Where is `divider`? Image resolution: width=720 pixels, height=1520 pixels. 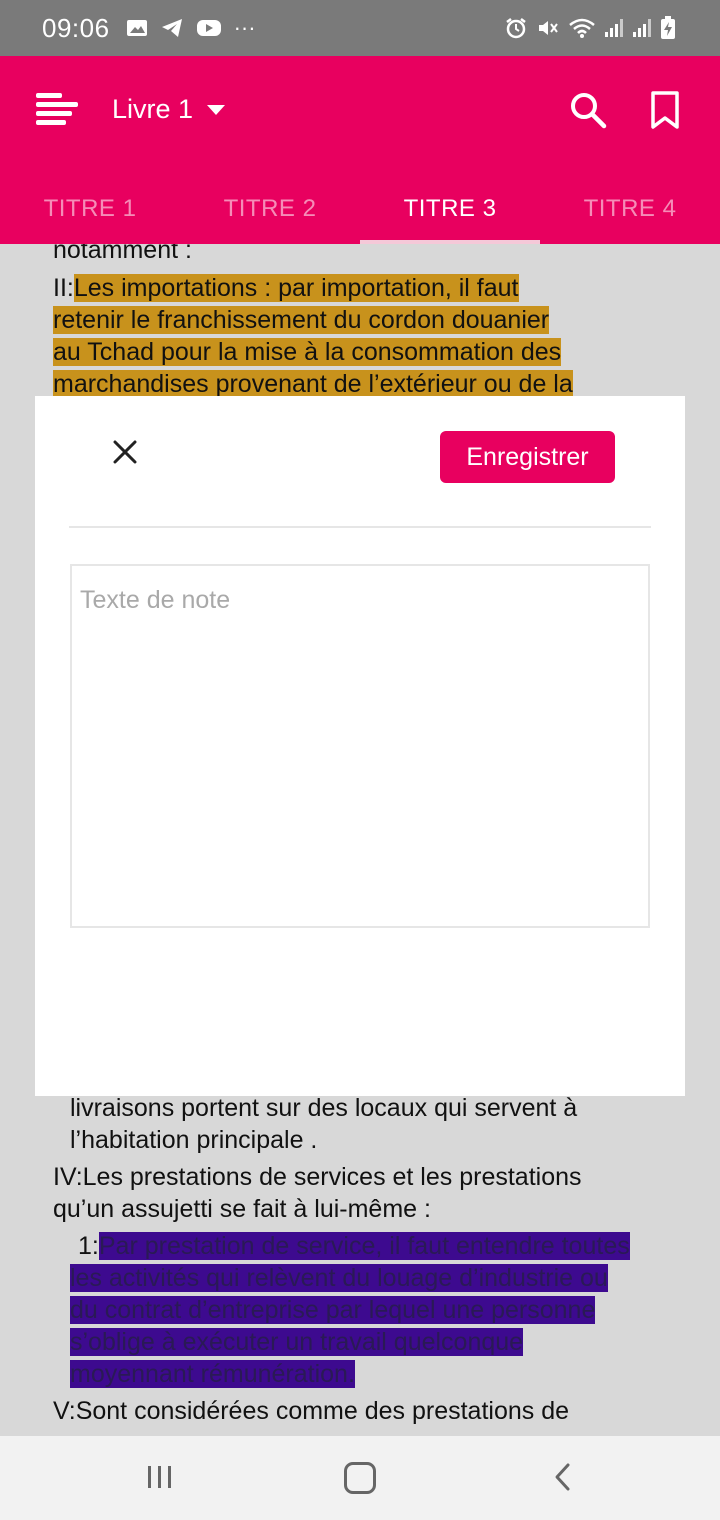 divider is located at coordinates (360, 527).